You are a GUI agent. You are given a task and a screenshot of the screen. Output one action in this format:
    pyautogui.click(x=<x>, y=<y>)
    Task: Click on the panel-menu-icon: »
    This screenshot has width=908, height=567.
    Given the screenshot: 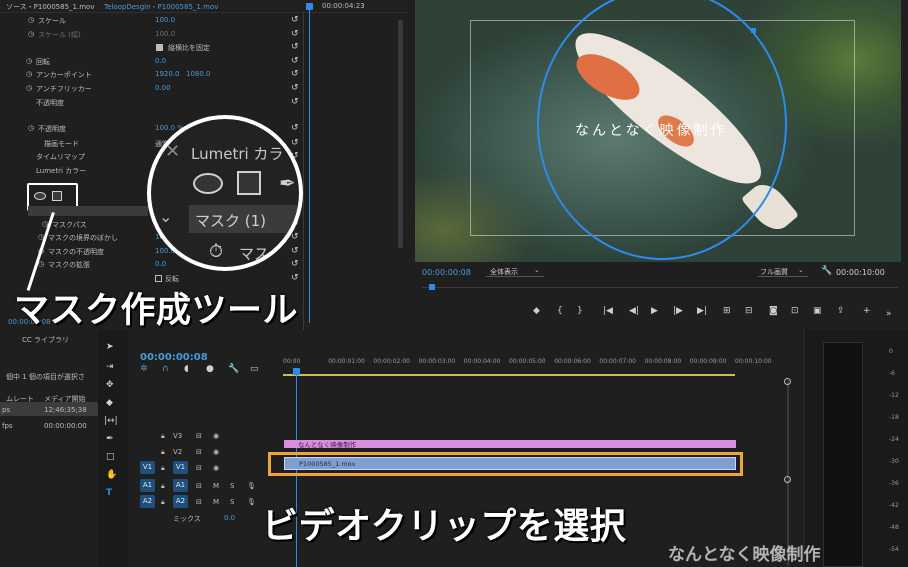 What is the action you would take?
    pyautogui.click(x=889, y=314)
    